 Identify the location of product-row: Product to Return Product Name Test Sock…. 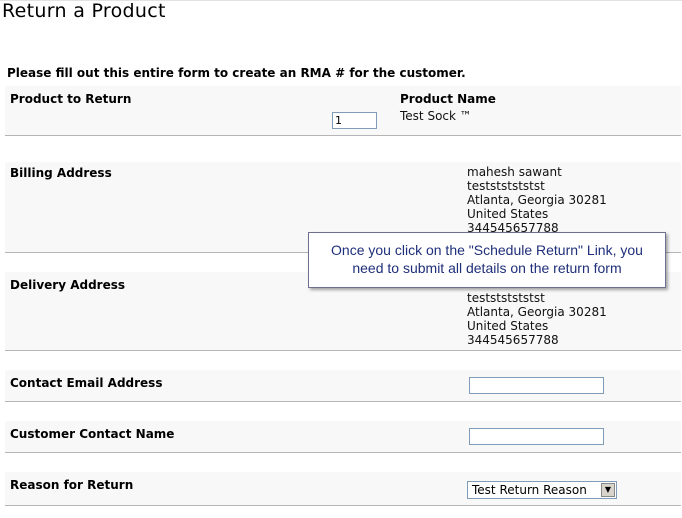
(343, 111).